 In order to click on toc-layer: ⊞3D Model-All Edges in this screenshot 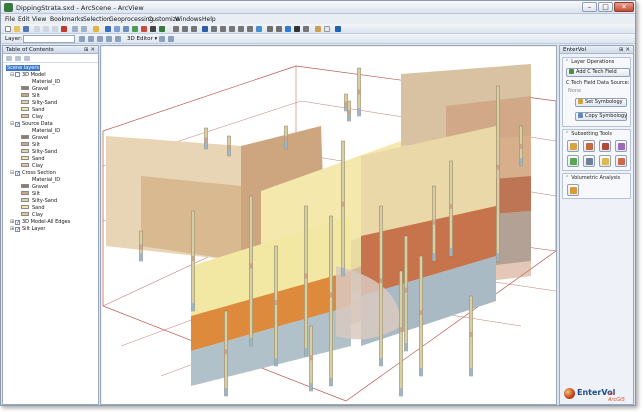, I will do `click(40, 222)`.